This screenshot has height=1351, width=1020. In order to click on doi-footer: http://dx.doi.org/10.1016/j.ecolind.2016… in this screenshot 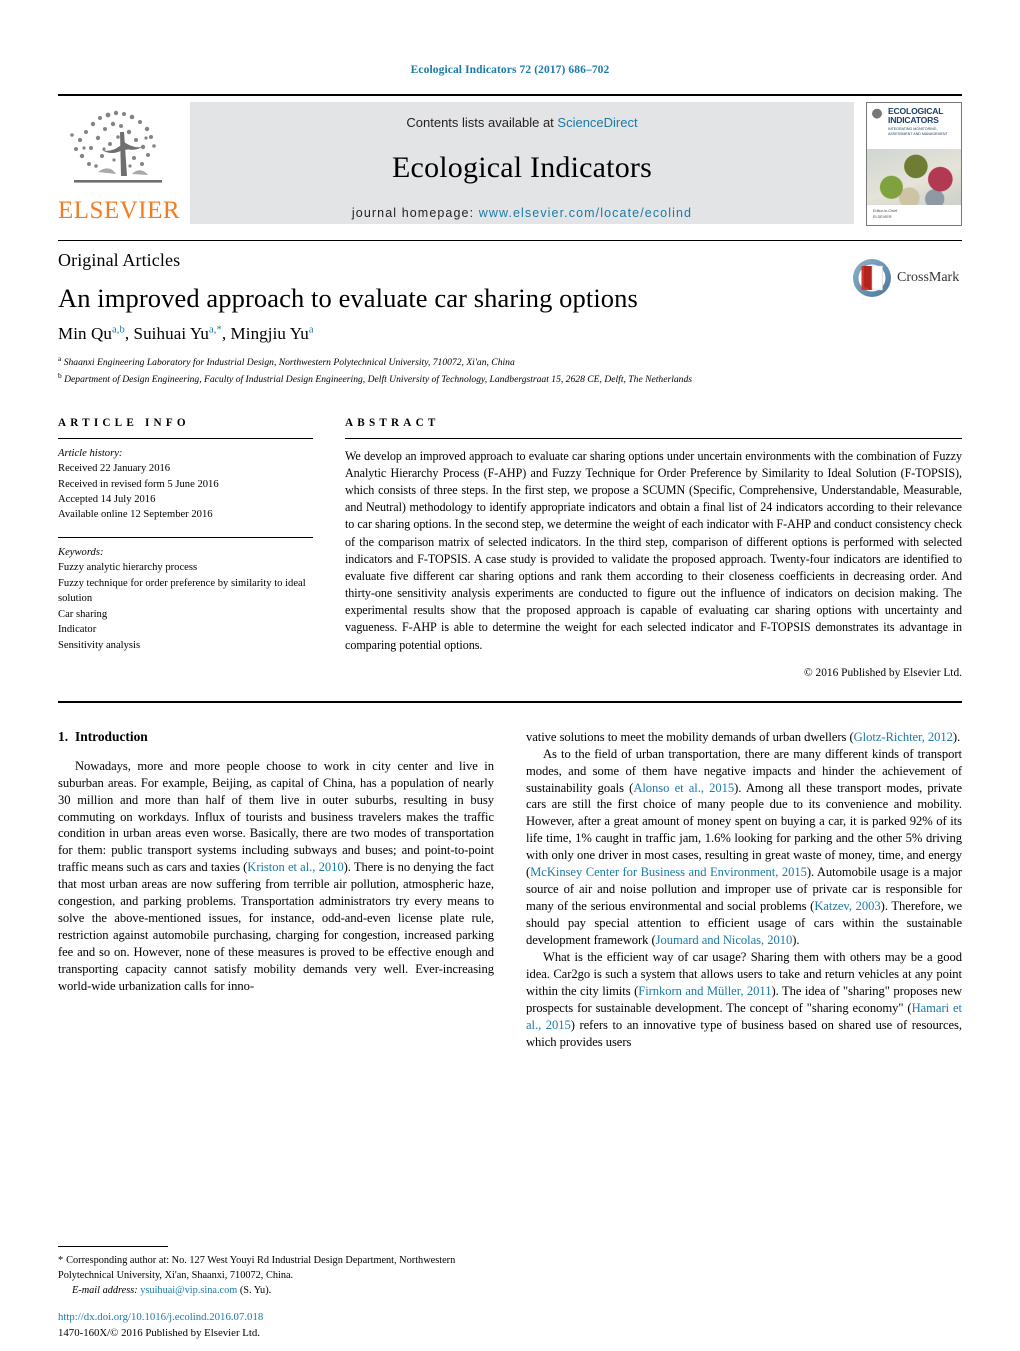, I will do `click(308, 1325)`.